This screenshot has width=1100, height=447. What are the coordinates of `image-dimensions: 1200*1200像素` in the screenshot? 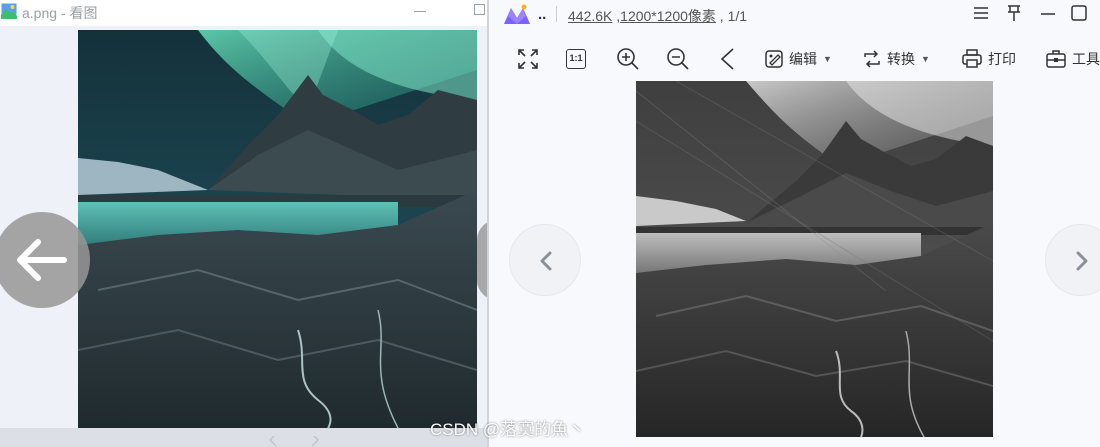 It's located at (668, 16).